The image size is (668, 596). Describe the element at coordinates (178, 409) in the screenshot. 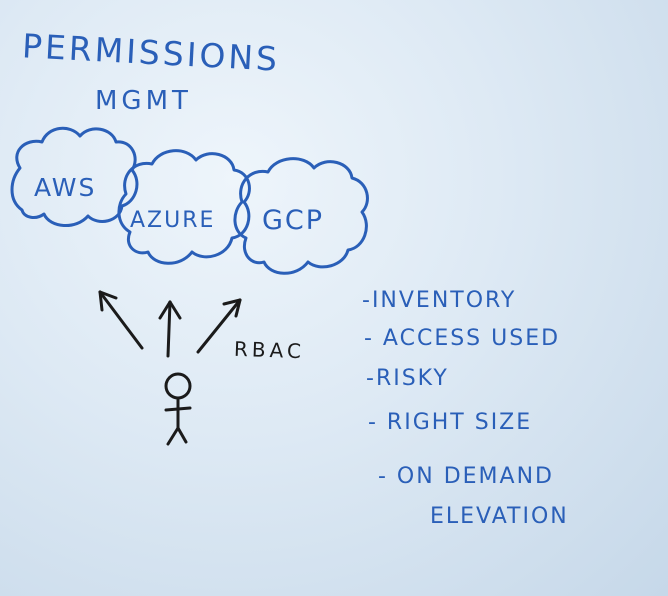

I see `user-stick-figure-icon` at that location.